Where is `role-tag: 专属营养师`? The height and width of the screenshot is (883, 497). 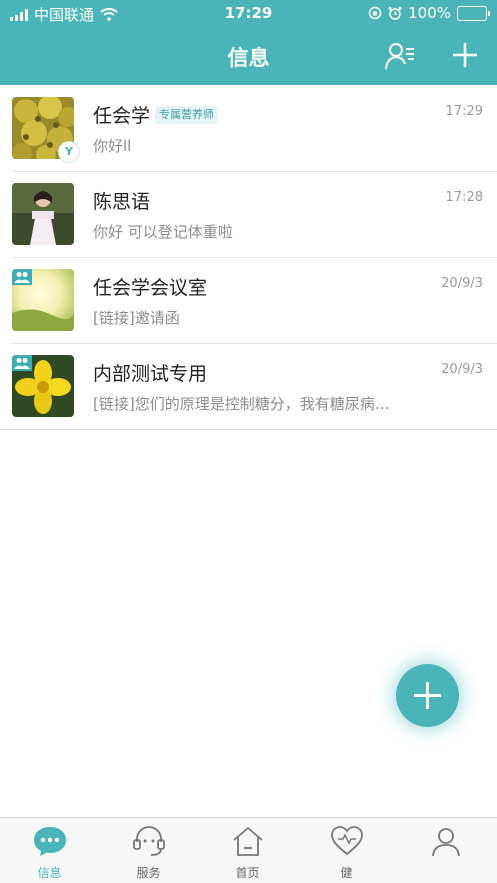
role-tag: 专属营养师 is located at coordinates (187, 114).